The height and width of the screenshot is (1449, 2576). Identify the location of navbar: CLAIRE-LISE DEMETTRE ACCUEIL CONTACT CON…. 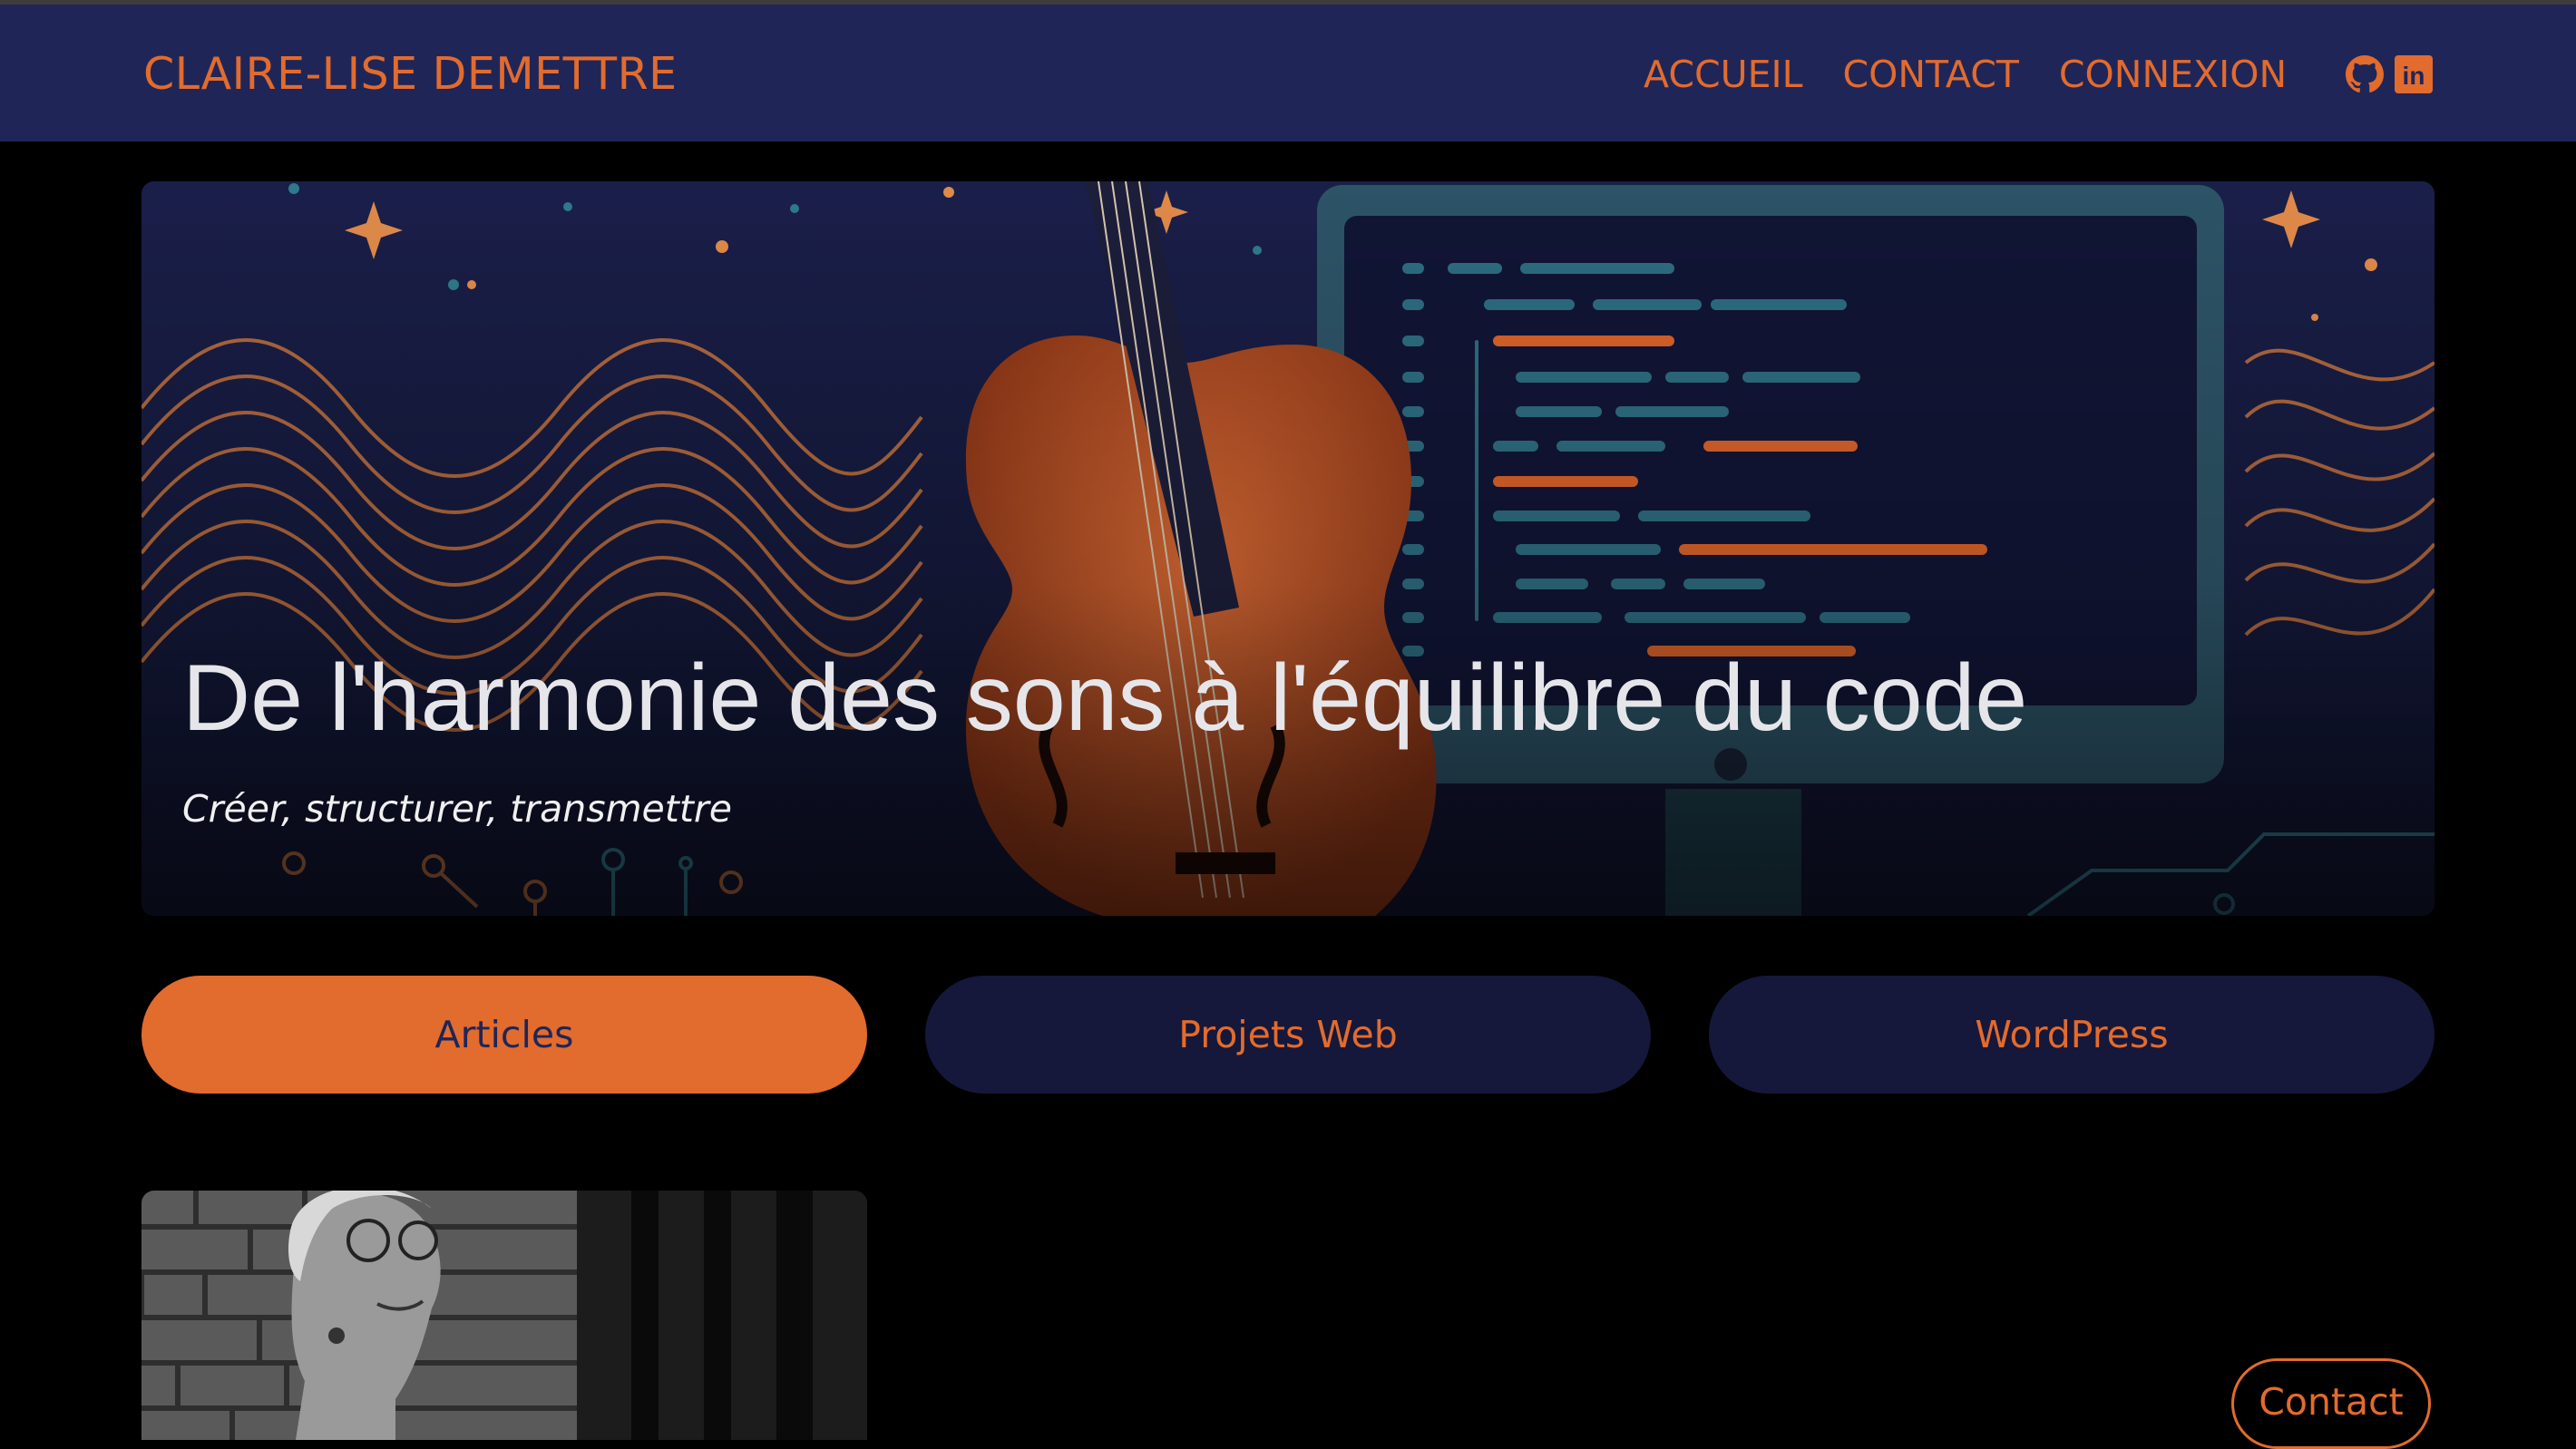
(1288, 73).